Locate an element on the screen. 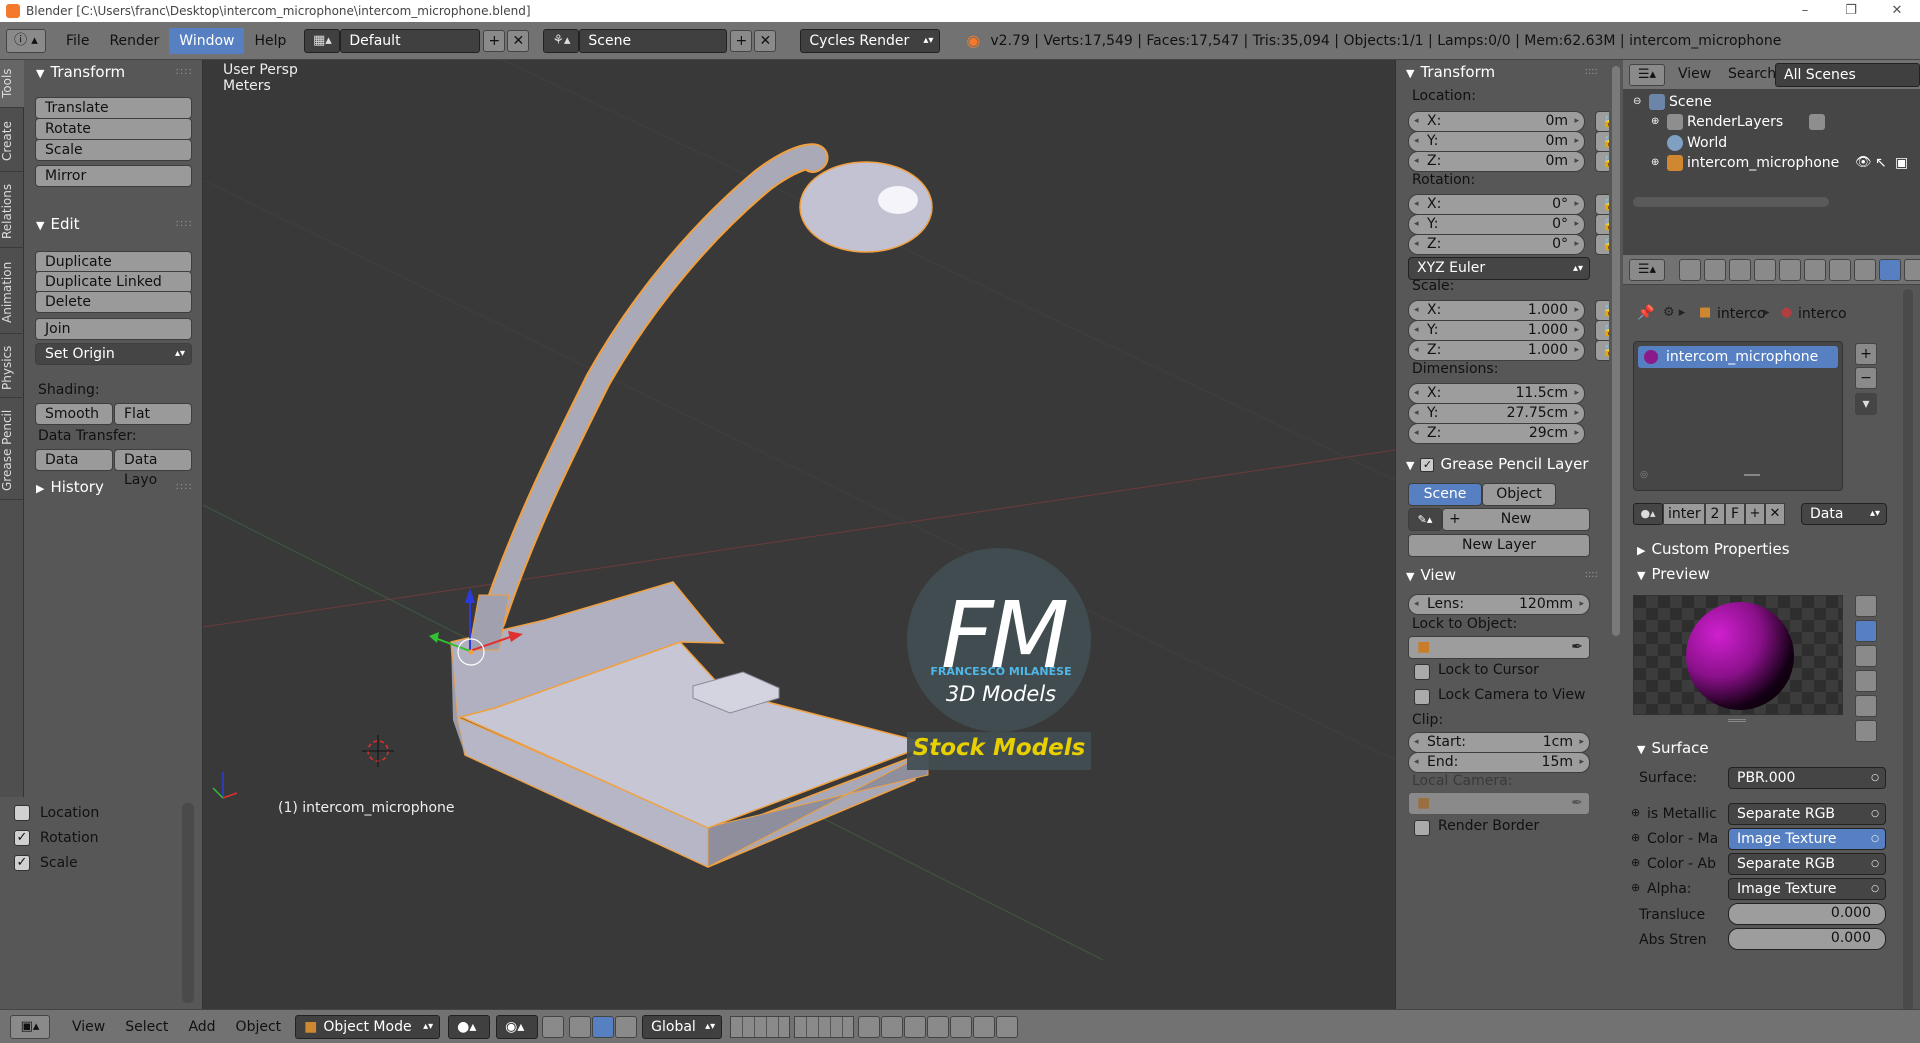 The image size is (1920, 1043). gizmo-y-arrow-icon is located at coordinates (434, 637).